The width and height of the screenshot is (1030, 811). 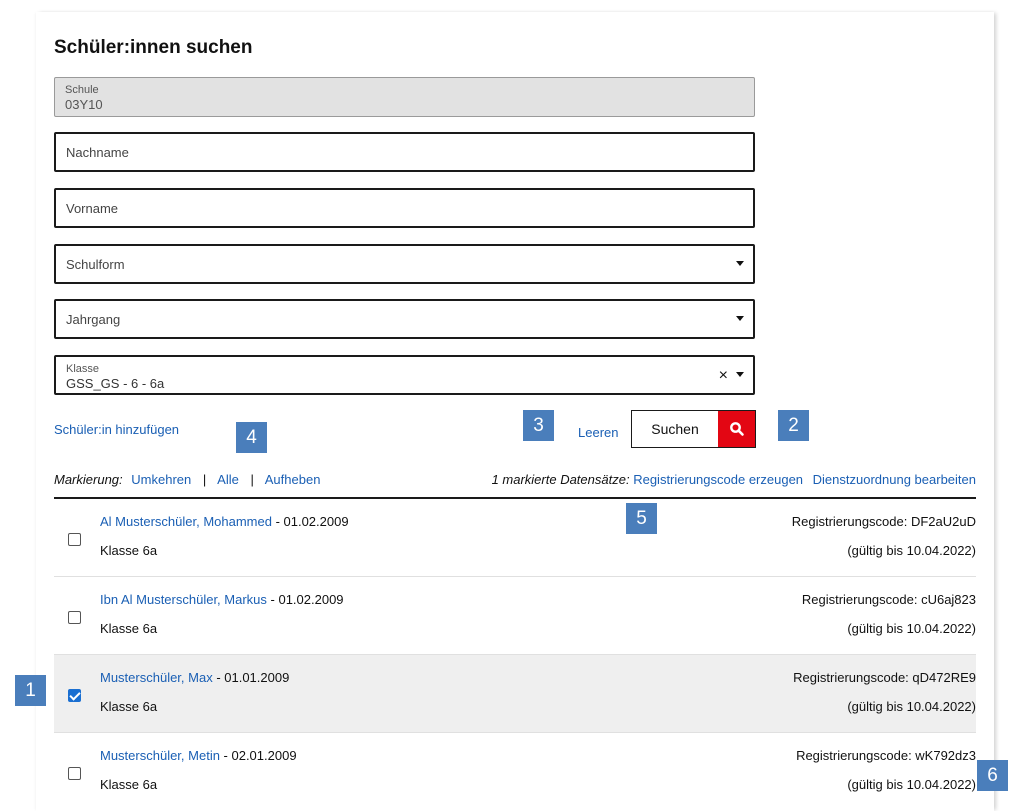 What do you see at coordinates (736, 429) in the screenshot?
I see `search-icon` at bounding box center [736, 429].